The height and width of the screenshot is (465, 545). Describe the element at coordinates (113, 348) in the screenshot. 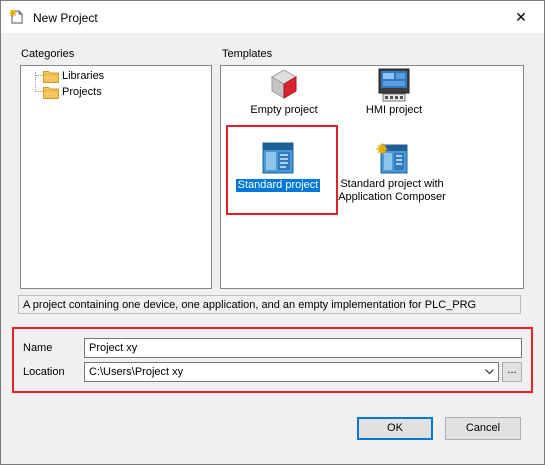

I see `name-value: Project xy` at that location.